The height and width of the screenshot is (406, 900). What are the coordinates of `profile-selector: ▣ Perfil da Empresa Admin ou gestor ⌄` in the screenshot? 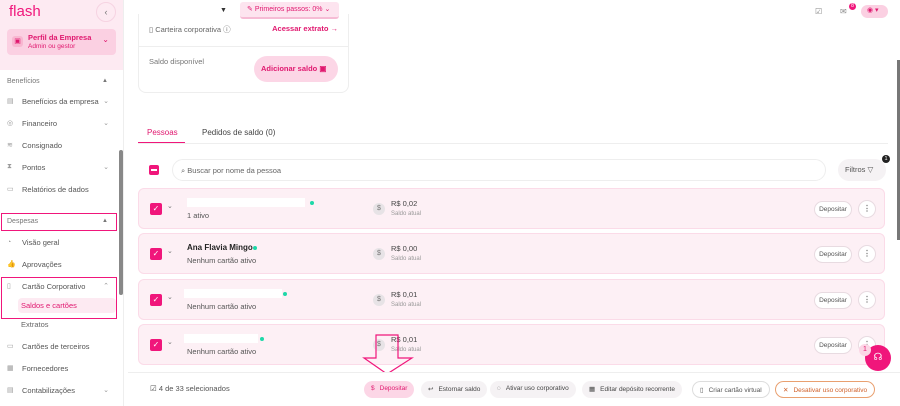 It's located at (61, 42).